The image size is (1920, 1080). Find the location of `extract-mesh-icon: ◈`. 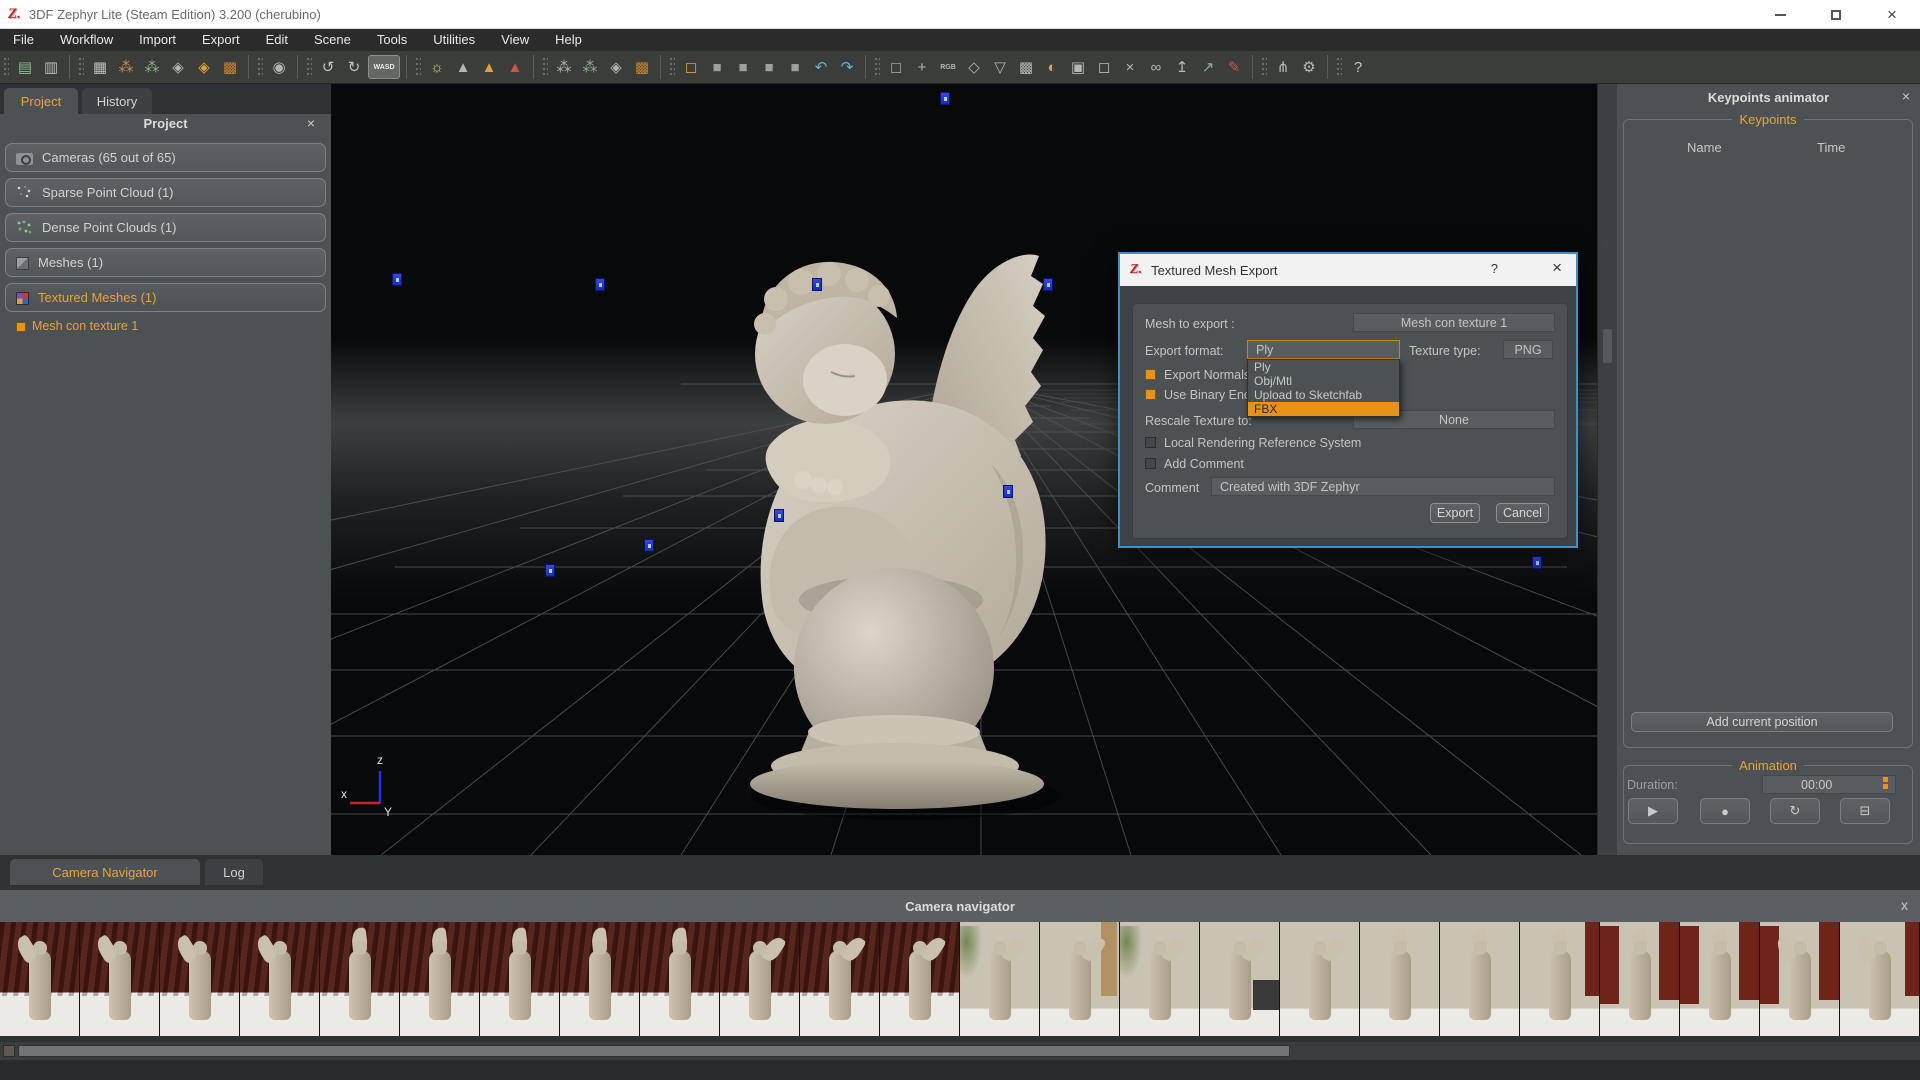

extract-mesh-icon: ◈ is located at coordinates (178, 67).